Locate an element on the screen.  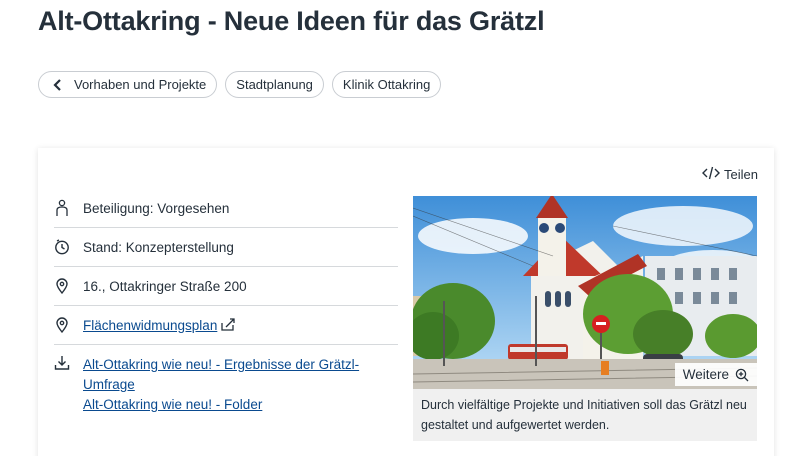
zoom-in-icon is located at coordinates (742, 375).